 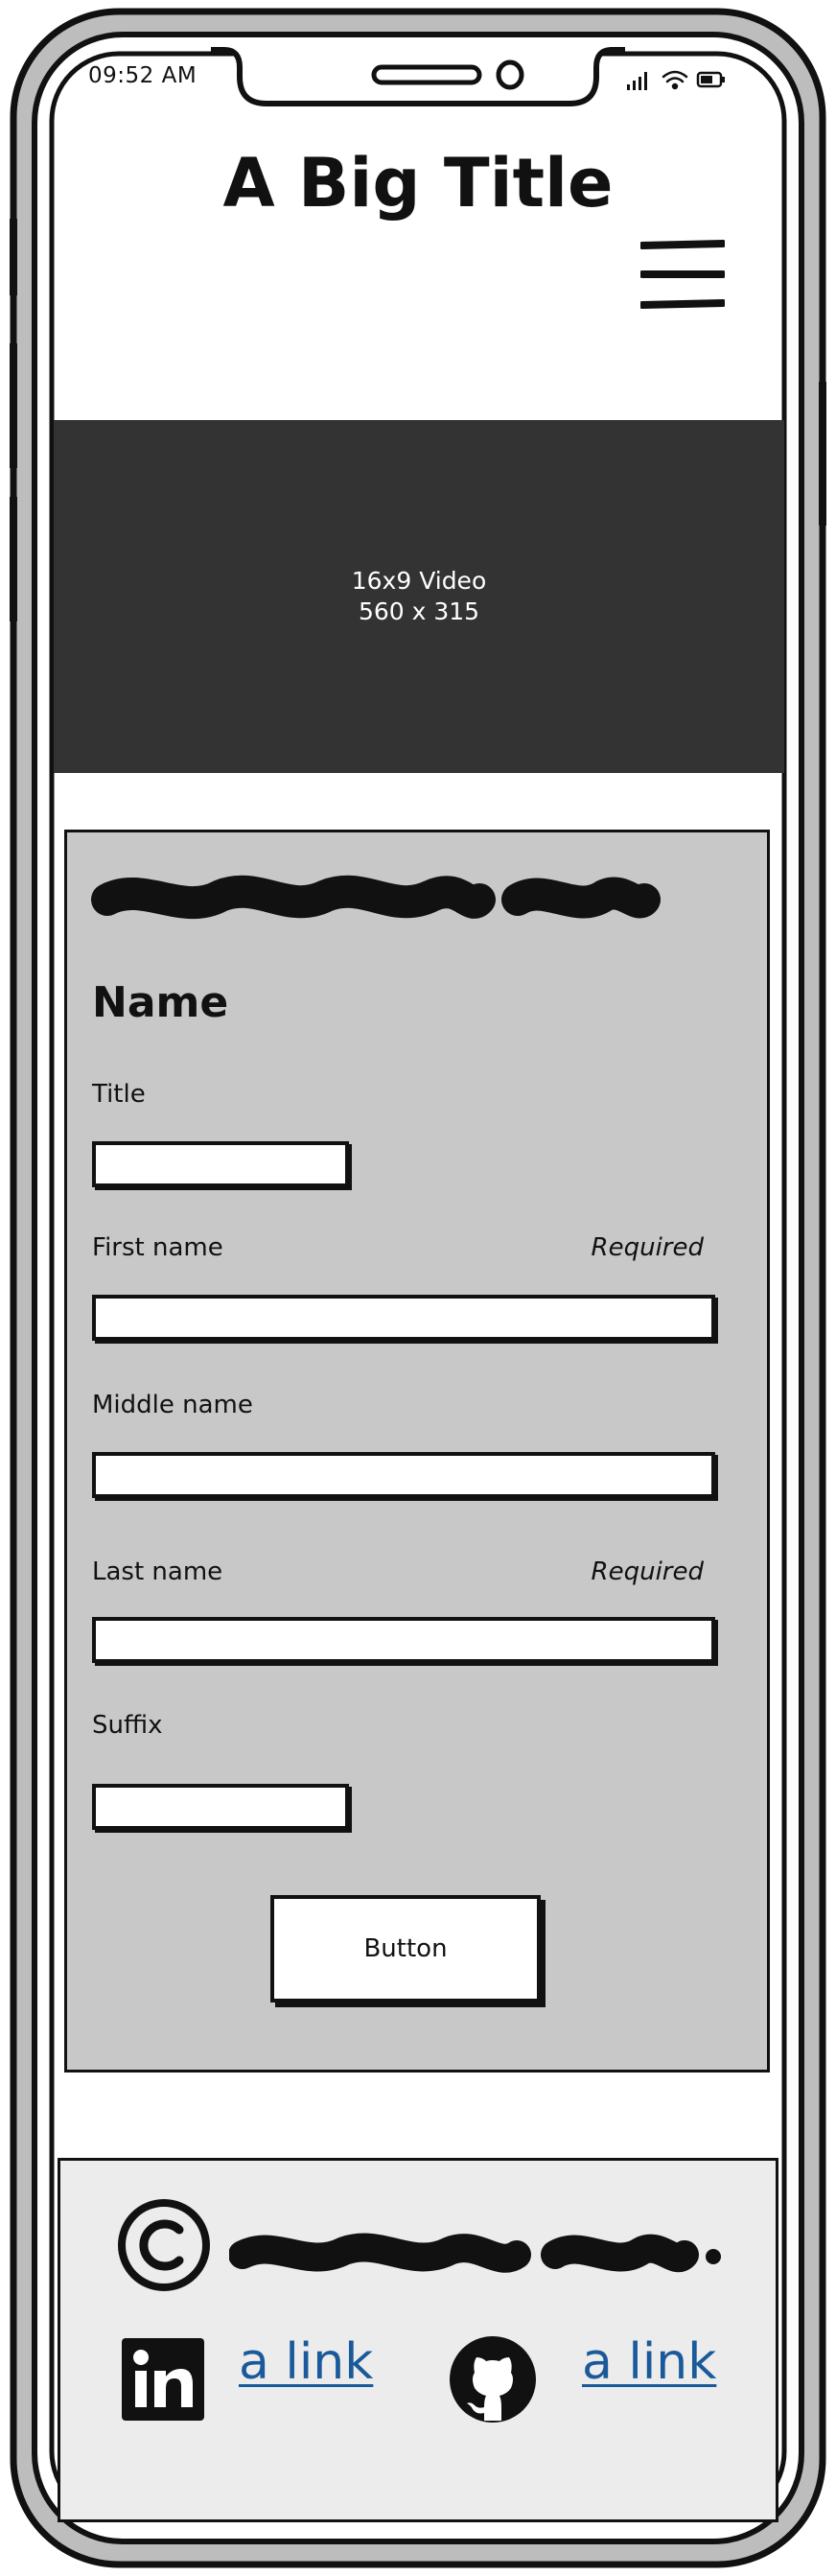 I want to click on last-name-required: Required, so click(x=647, y=1571).